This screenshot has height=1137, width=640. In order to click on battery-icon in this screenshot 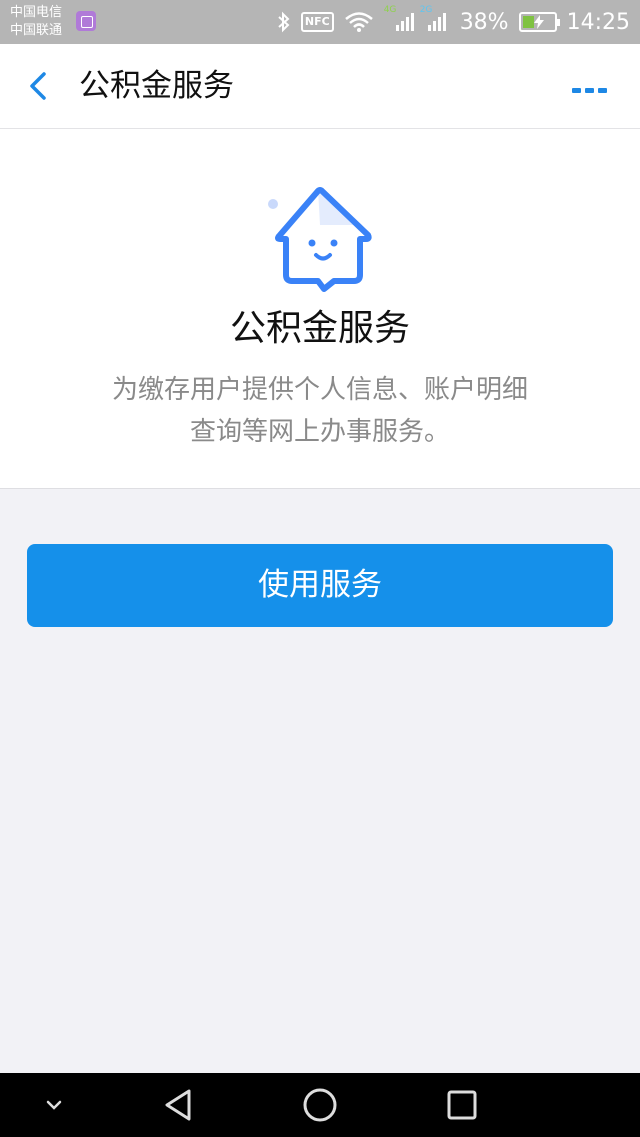, I will do `click(539, 22)`.